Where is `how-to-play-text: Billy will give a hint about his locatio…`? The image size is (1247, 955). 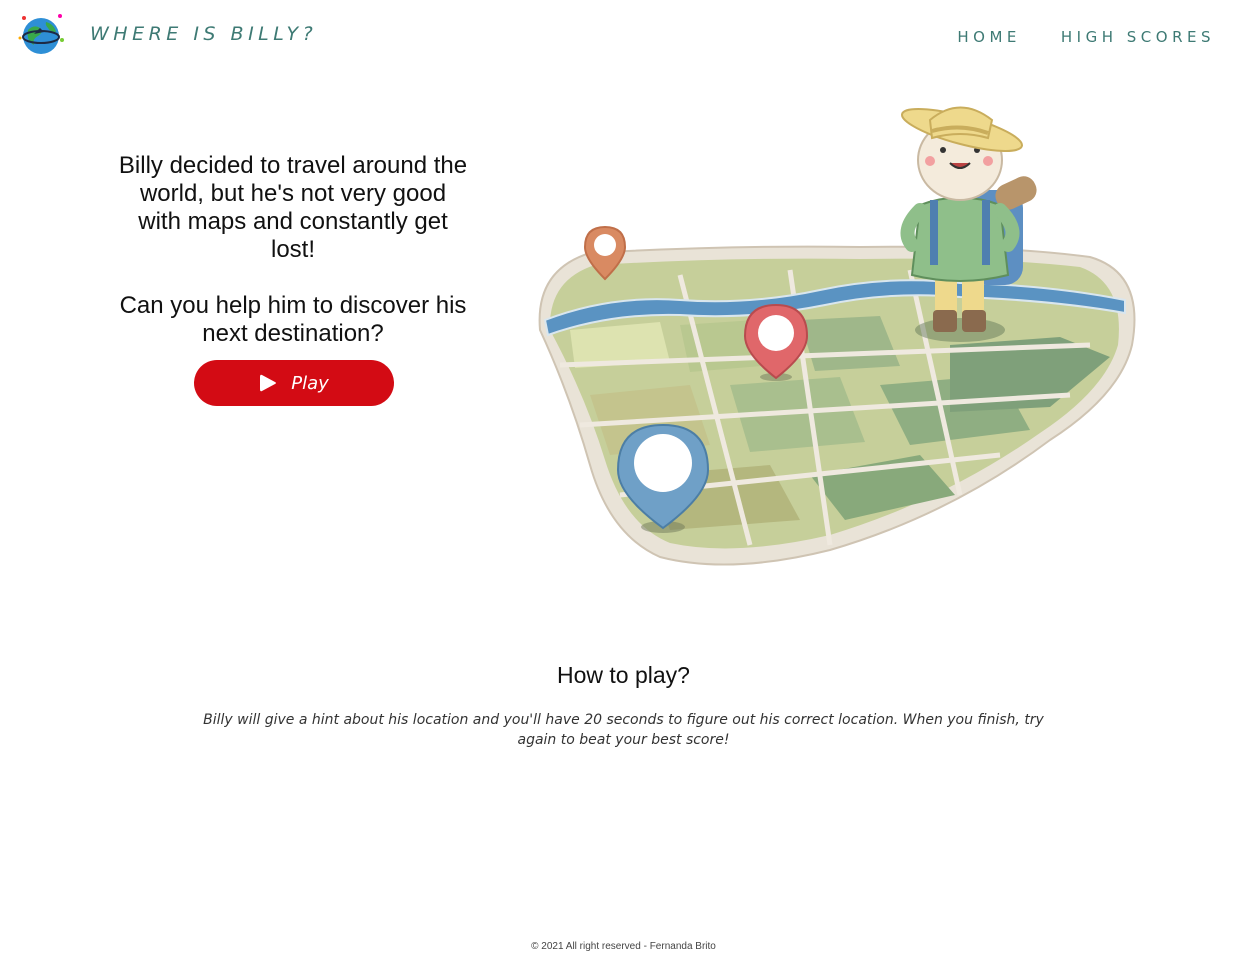 how-to-play-text: Billy will give a hint about his locatio… is located at coordinates (623, 730).